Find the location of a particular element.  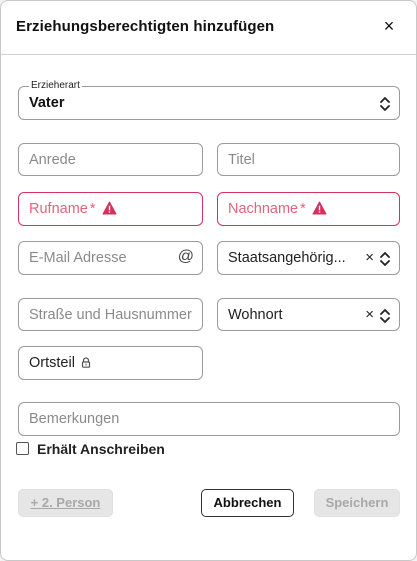

rufname-label: Rufname is located at coordinates (58, 209).